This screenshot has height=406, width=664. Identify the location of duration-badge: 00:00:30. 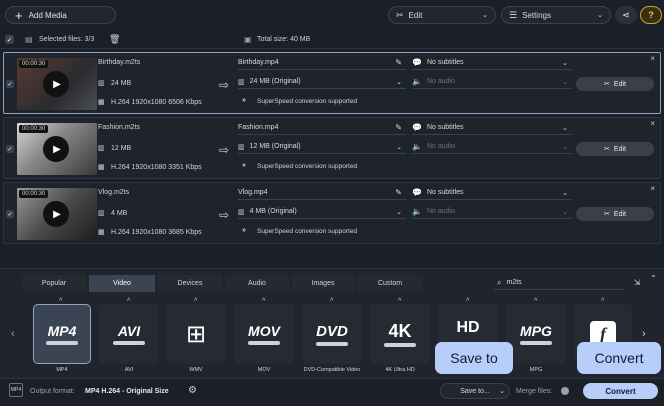
(34, 129).